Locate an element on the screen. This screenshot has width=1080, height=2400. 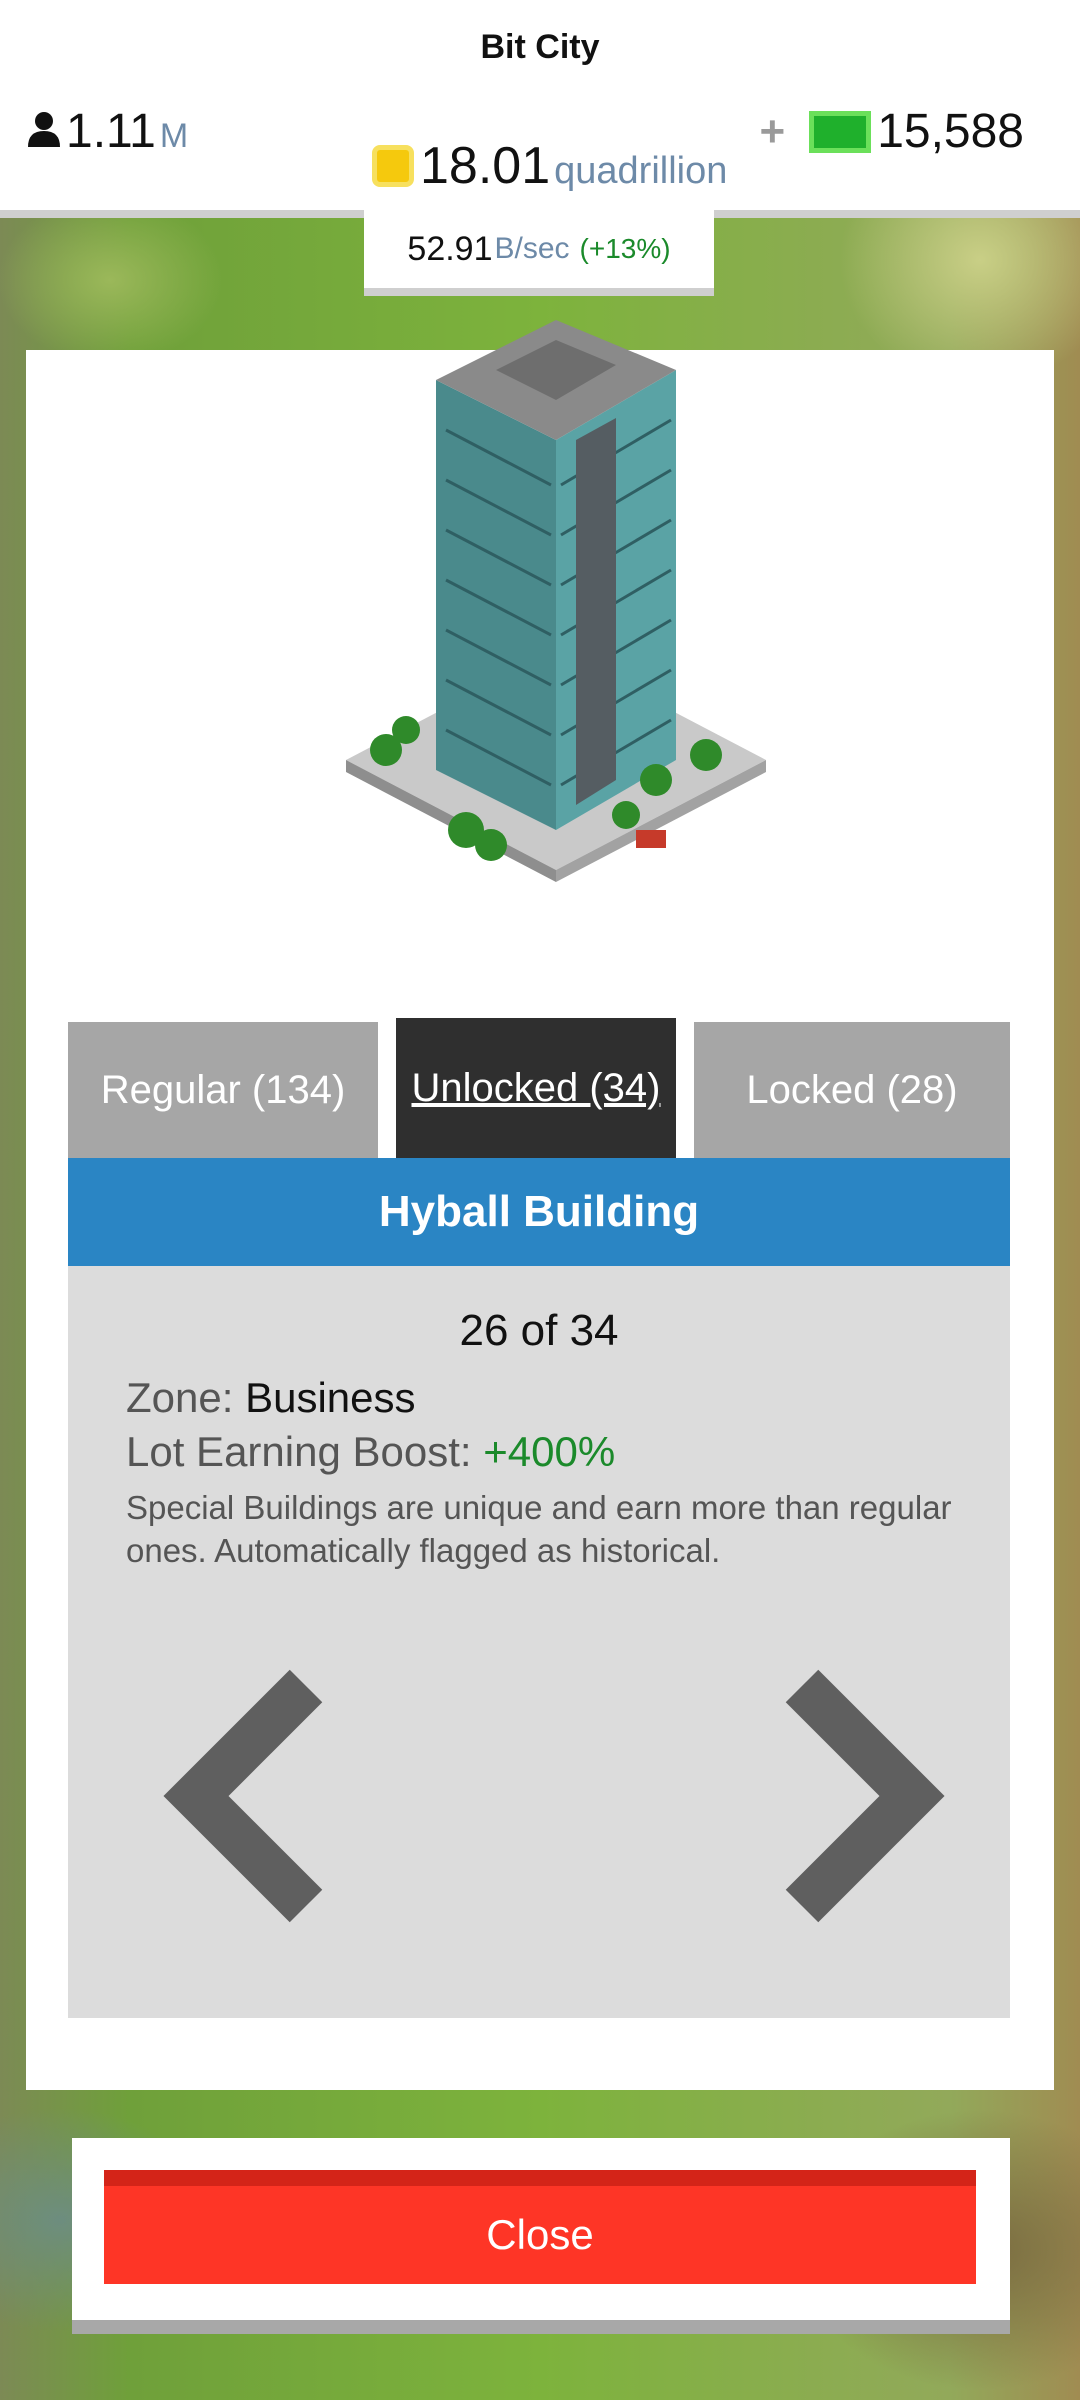
add-bucks-button: + is located at coordinates (772, 132).